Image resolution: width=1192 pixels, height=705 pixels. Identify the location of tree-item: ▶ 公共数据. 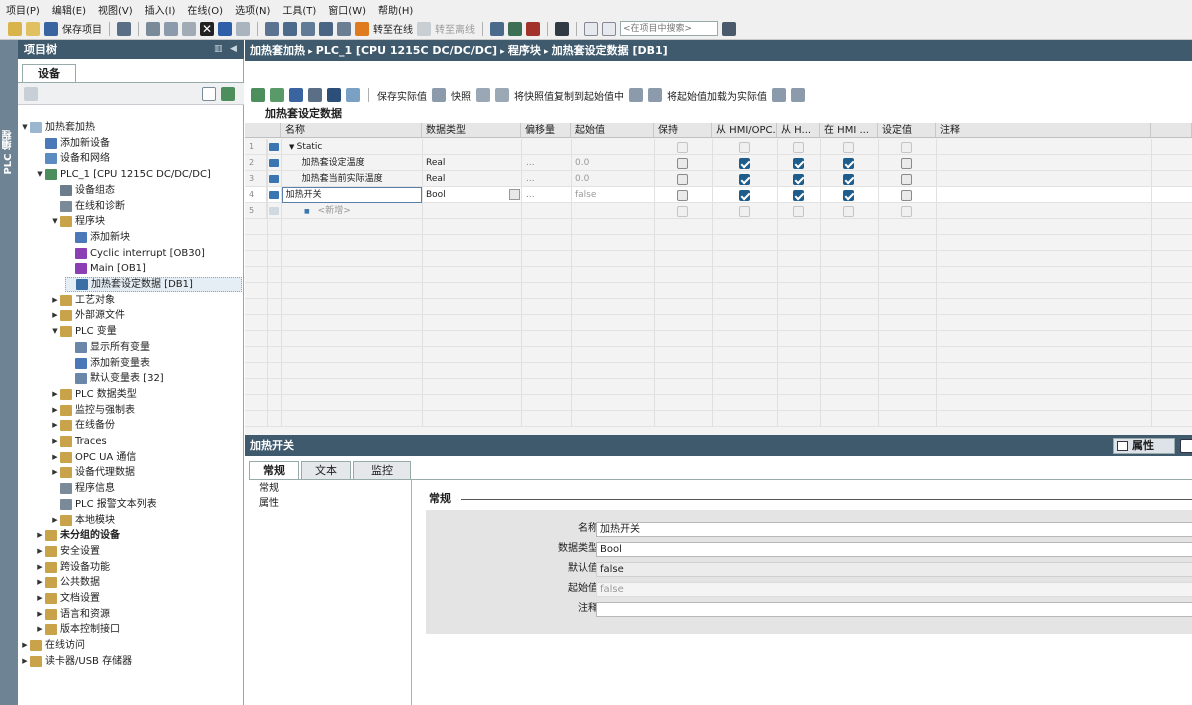
(67, 582).